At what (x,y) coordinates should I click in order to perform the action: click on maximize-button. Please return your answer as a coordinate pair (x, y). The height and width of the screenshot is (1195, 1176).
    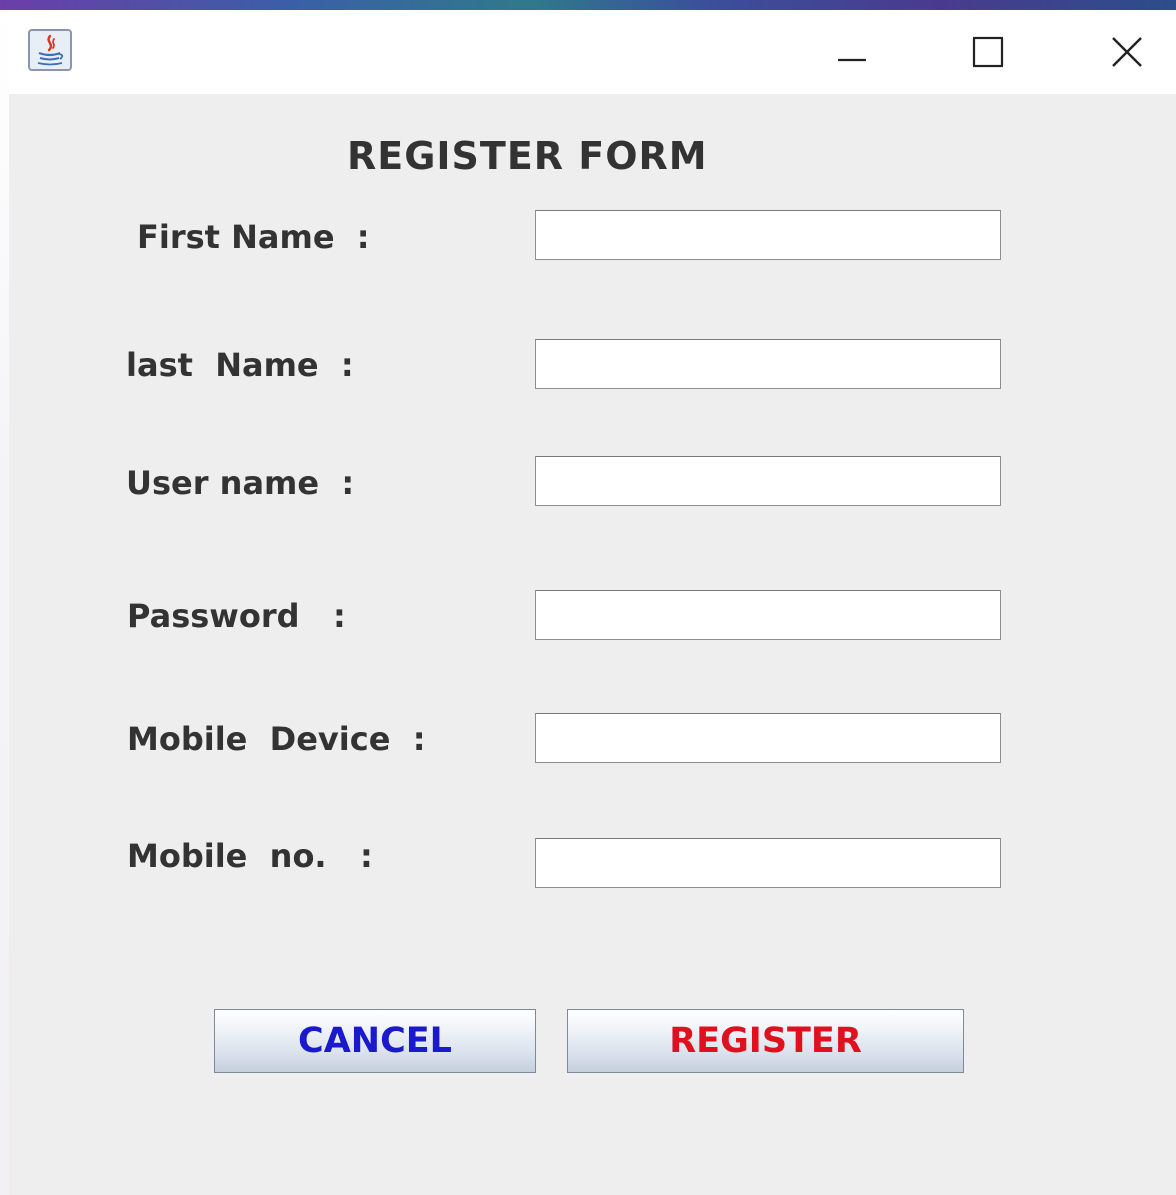
    Looking at the image, I should click on (988, 52).